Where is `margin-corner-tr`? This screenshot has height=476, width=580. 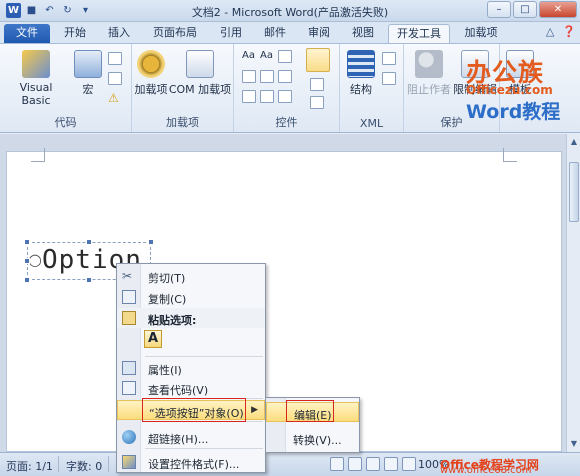 margin-corner-tr is located at coordinates (510, 155).